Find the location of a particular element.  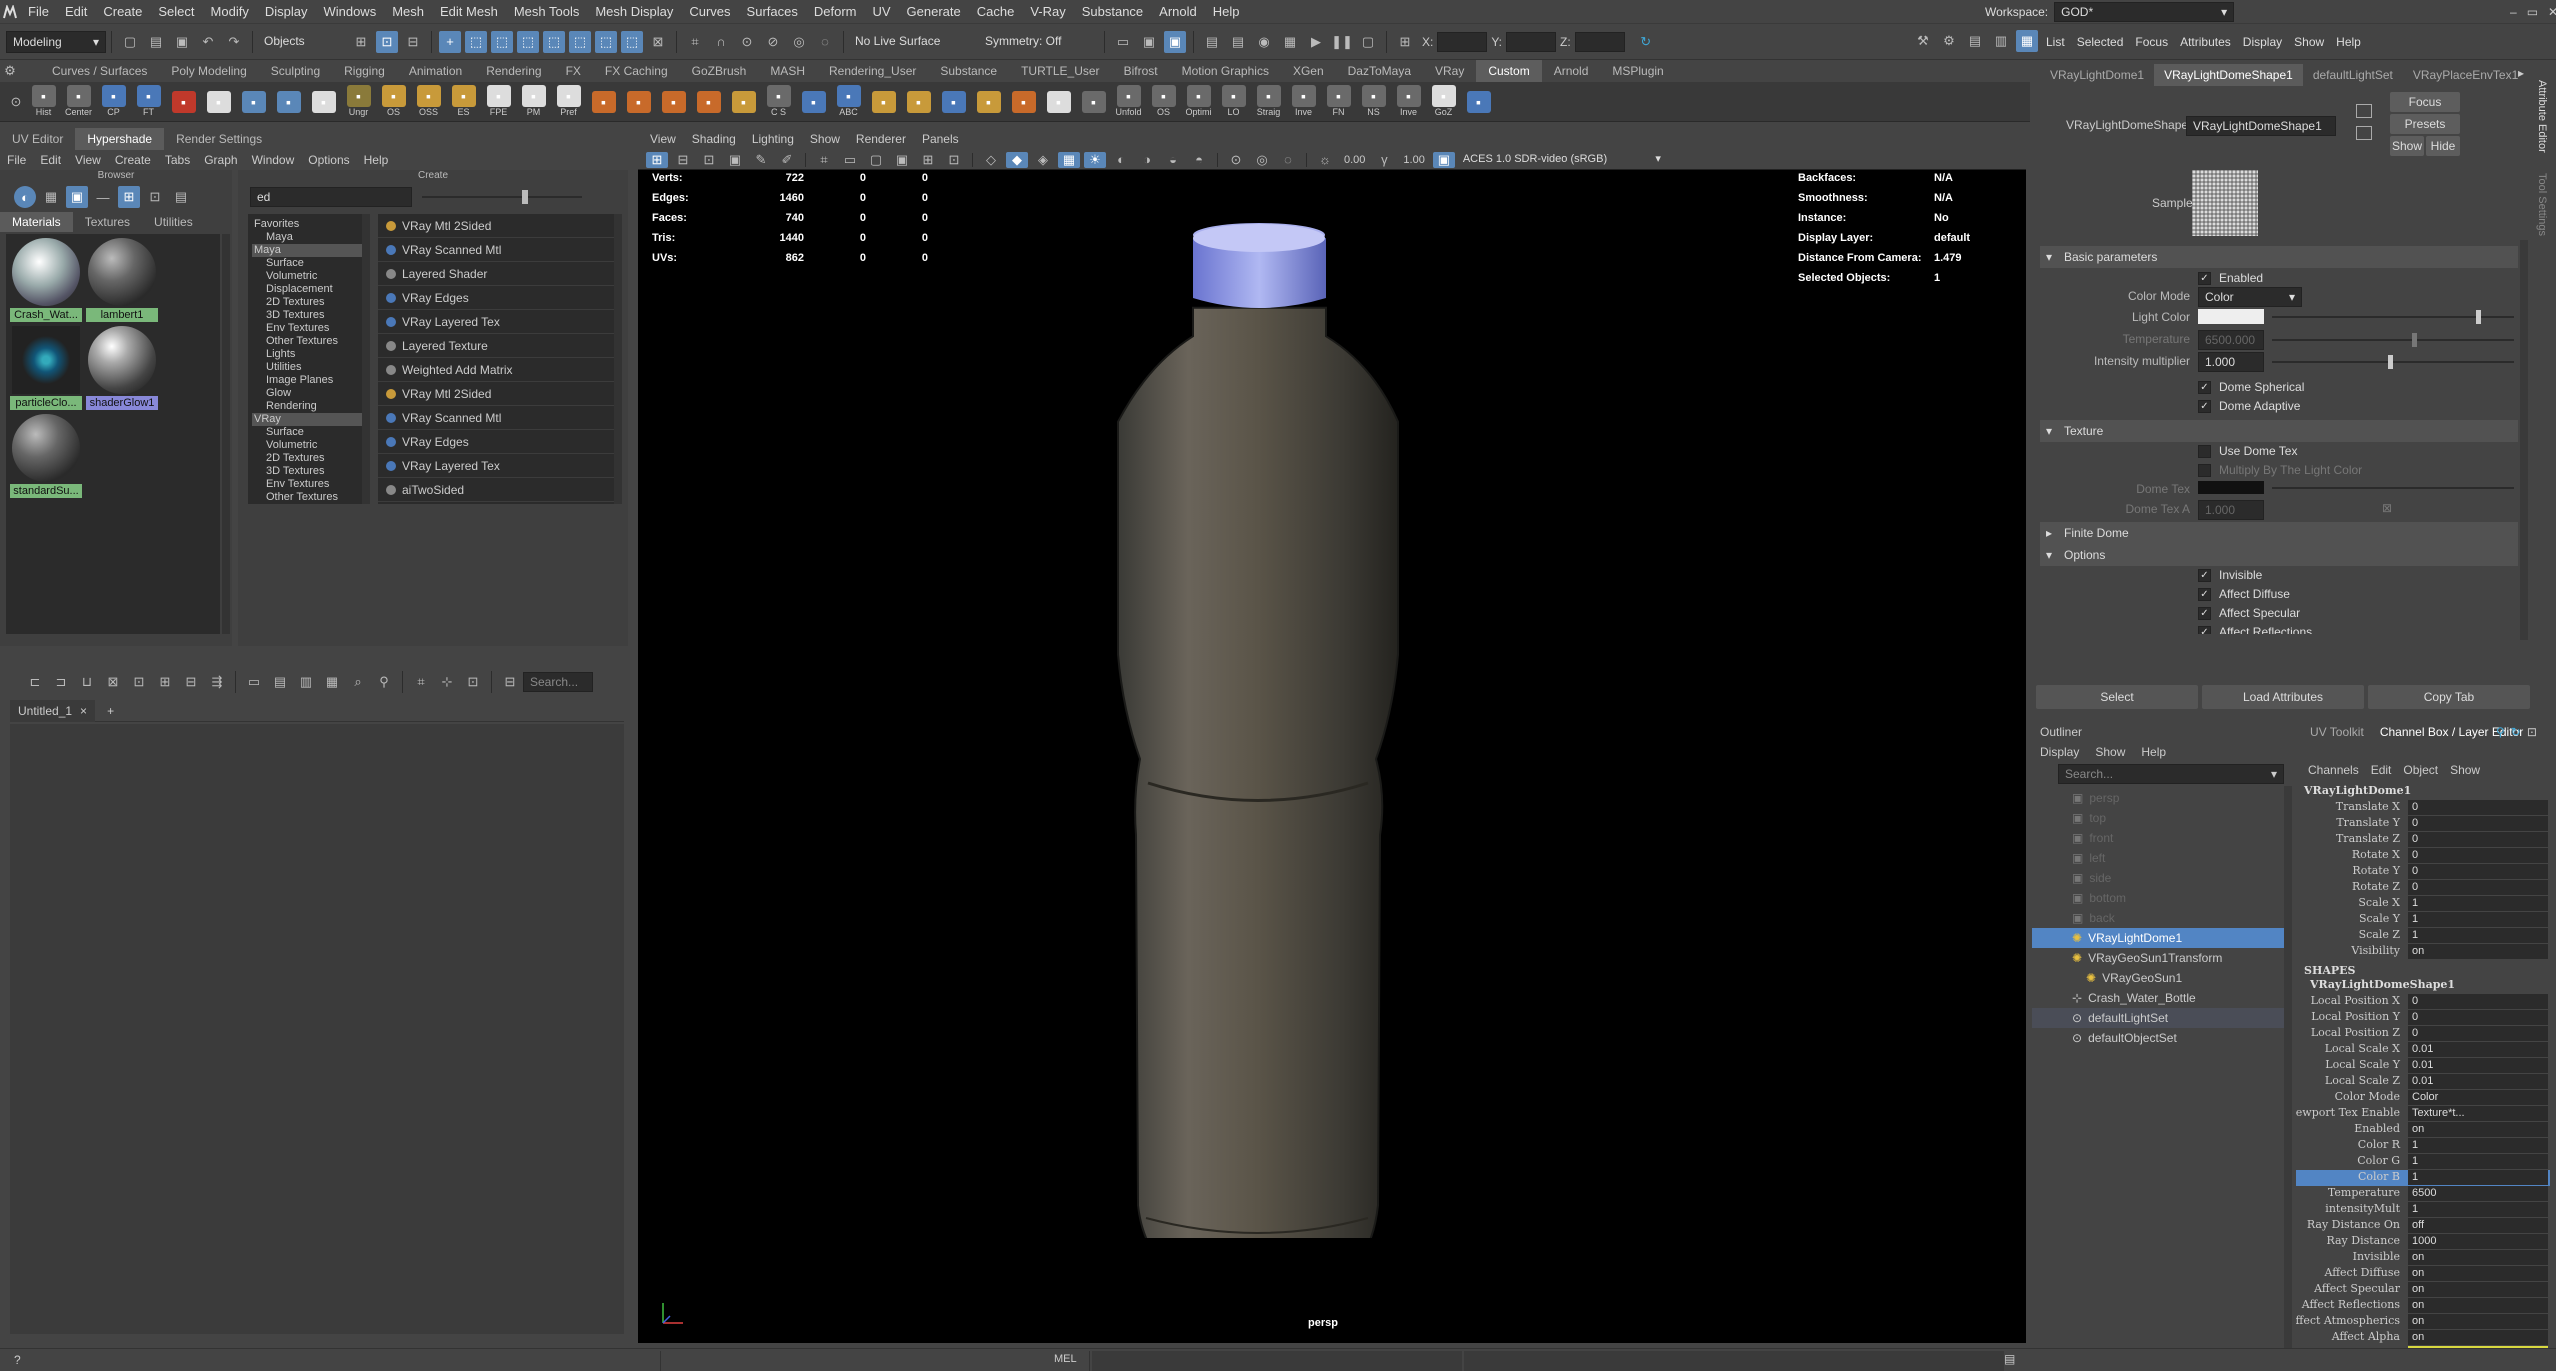

use-dome-tex-checkbox: Use Dome Tex is located at coordinates (2247, 451).